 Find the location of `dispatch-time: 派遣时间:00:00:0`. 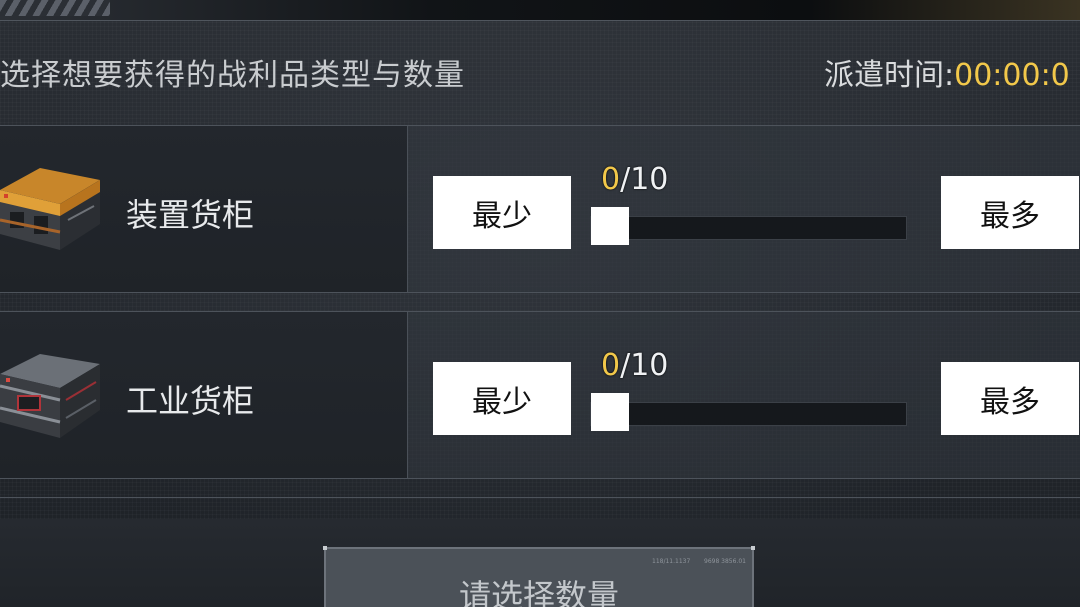

dispatch-time: 派遣时间:00:00:0 is located at coordinates (947, 72).